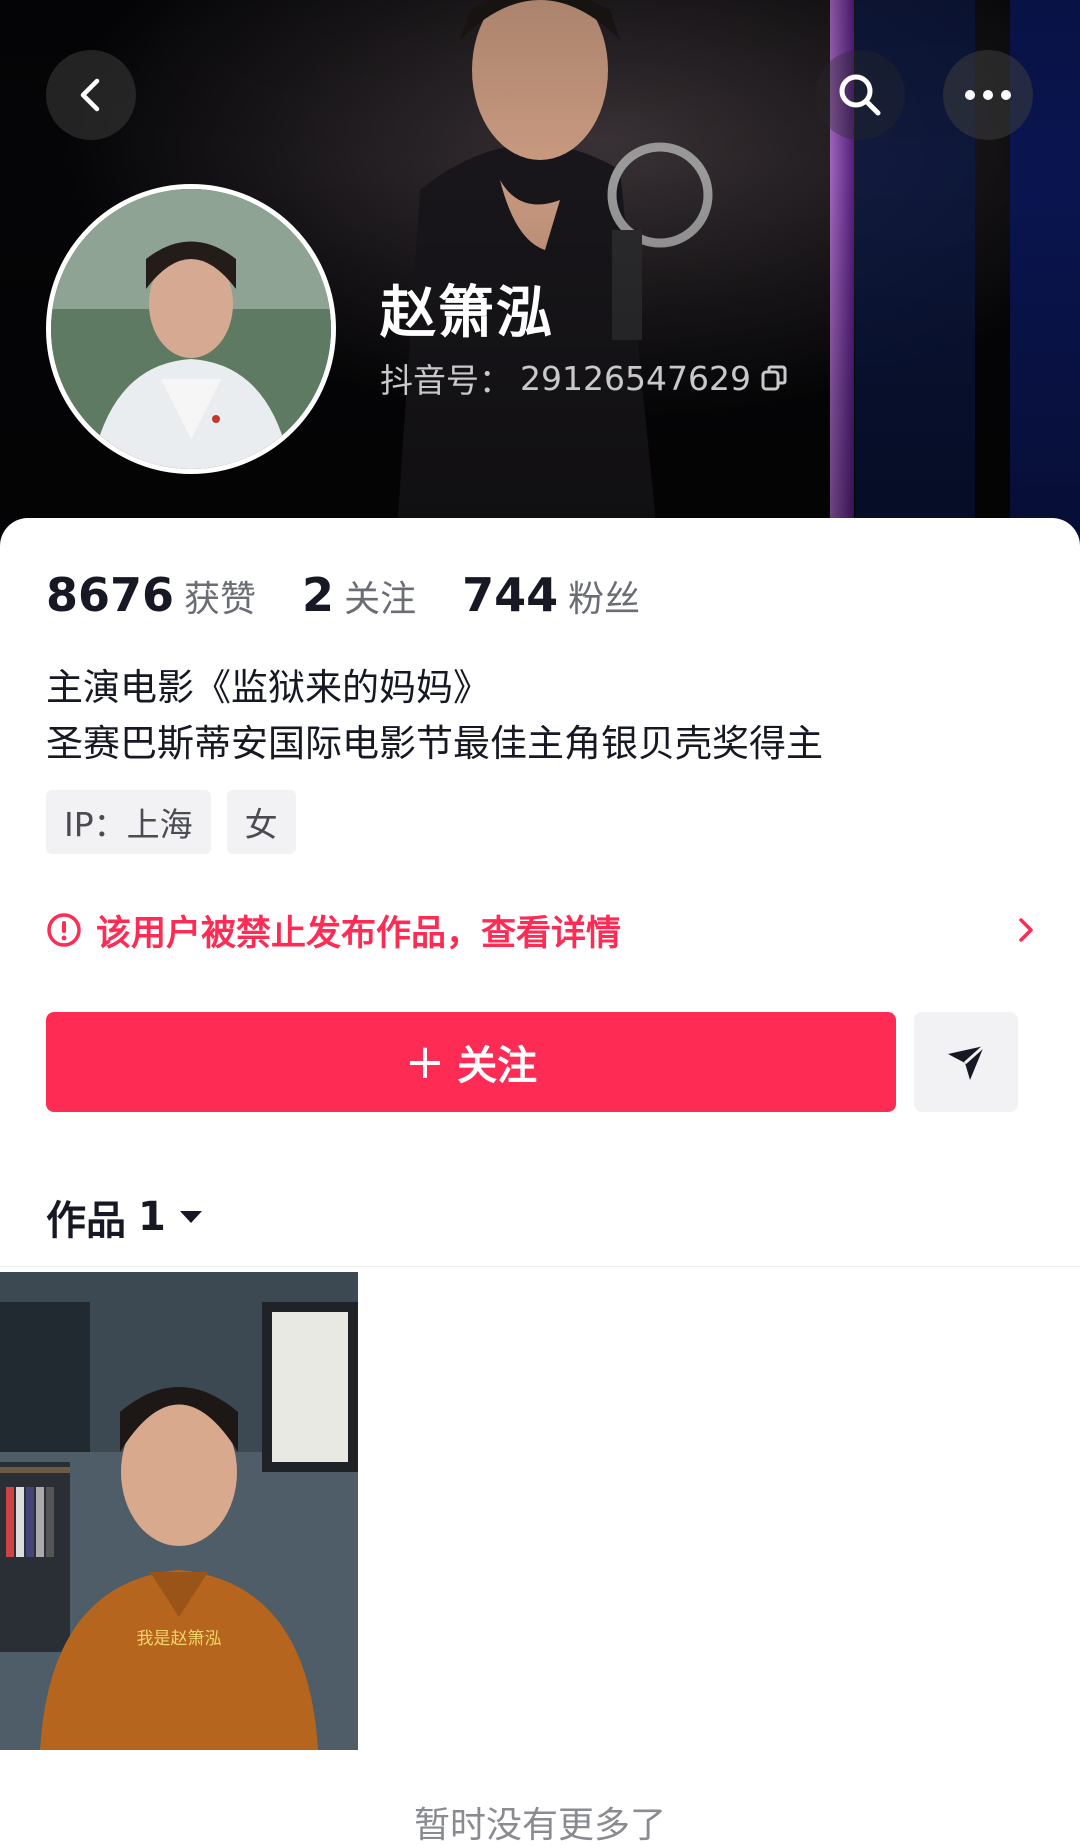 Image resolution: width=1080 pixels, height=1846 pixels. I want to click on more-button, so click(988, 95).